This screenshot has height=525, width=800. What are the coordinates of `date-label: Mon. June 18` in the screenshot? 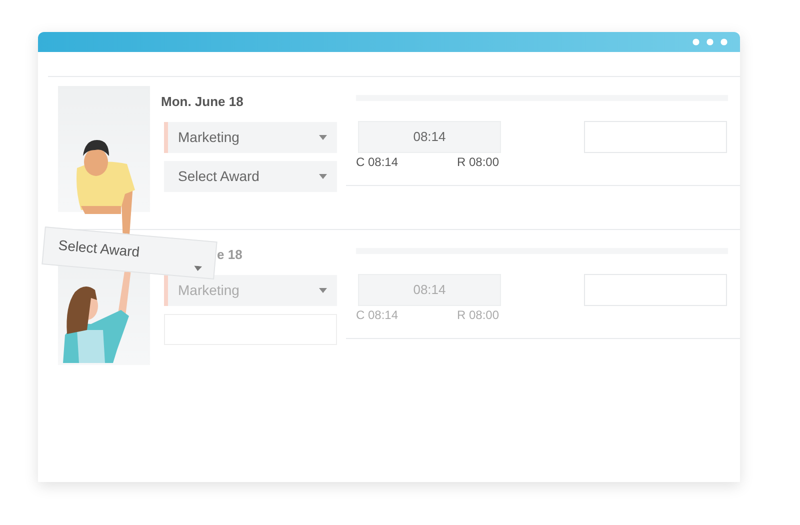 It's located at (202, 102).